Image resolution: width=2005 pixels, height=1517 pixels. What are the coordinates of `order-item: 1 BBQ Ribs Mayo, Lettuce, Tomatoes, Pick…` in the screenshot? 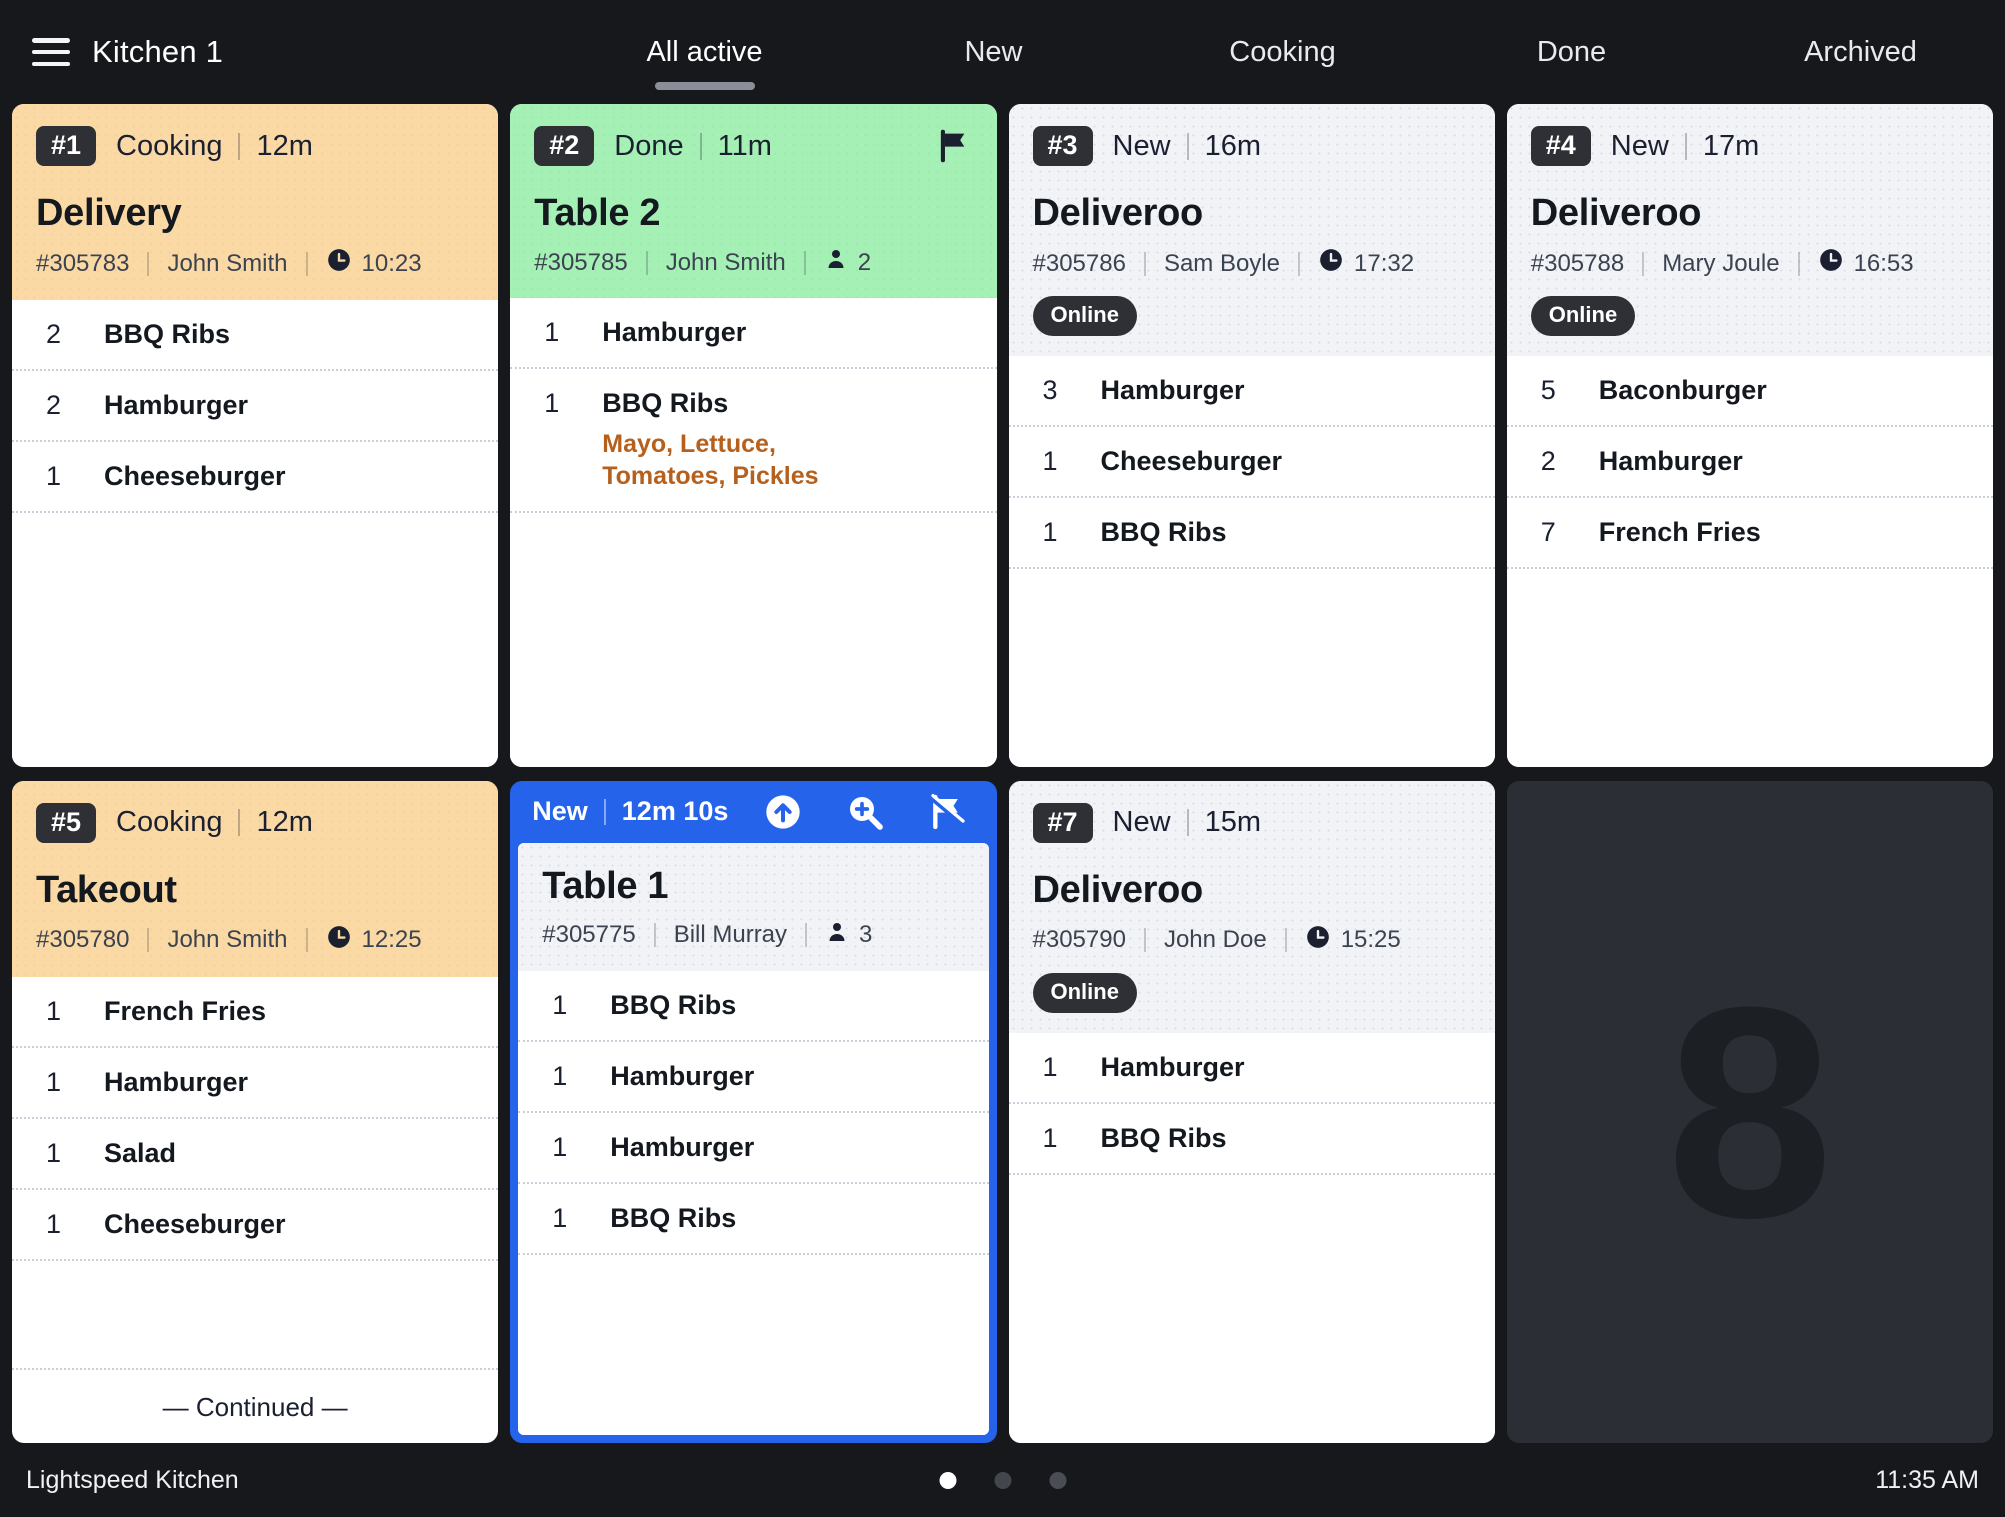 It's located at (753, 441).